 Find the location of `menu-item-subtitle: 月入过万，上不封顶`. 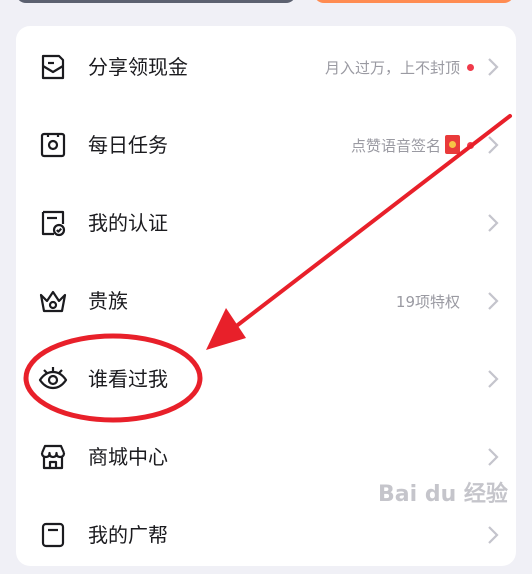

menu-item-subtitle: 月入过万，上不封顶 is located at coordinates (392, 68).